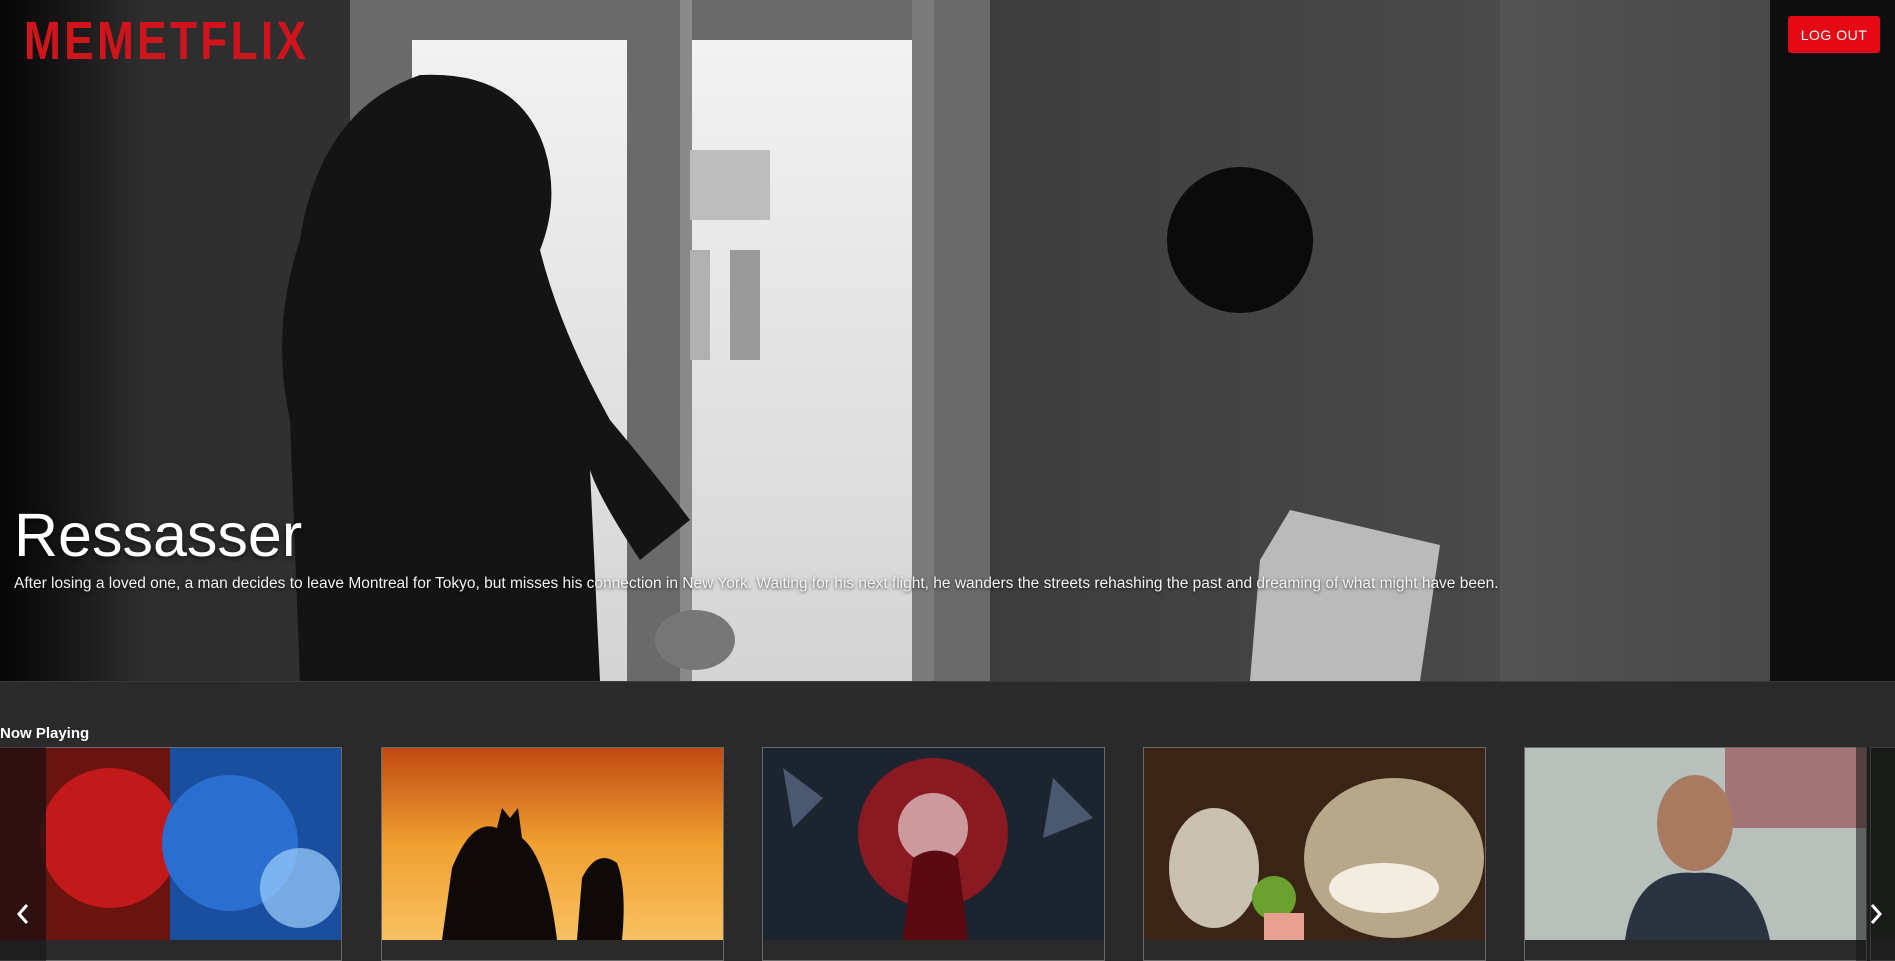 This screenshot has width=1895, height=961. Describe the element at coordinates (22, 914) in the screenshot. I see `chevron-left-icon` at that location.